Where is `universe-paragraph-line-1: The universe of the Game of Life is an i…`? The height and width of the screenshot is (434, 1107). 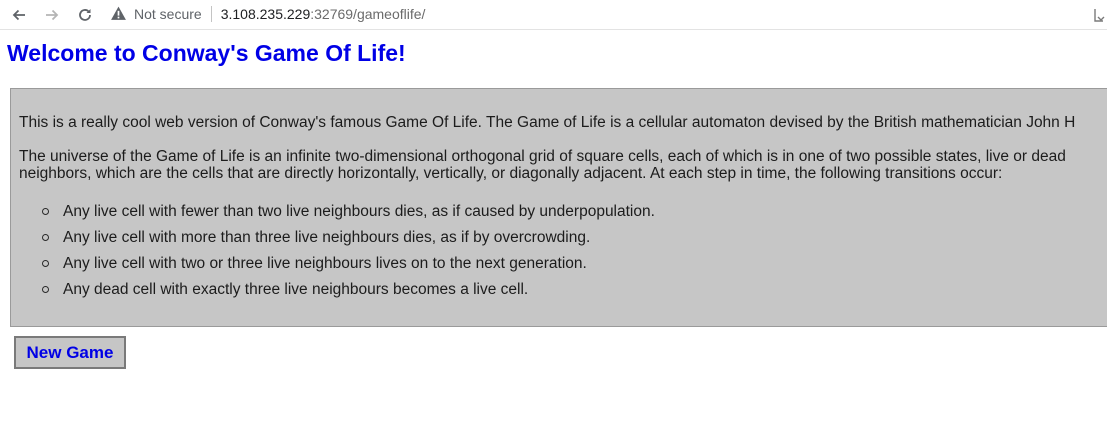
universe-paragraph-line-1: The universe of the Game of Life is an i… is located at coordinates (542, 156).